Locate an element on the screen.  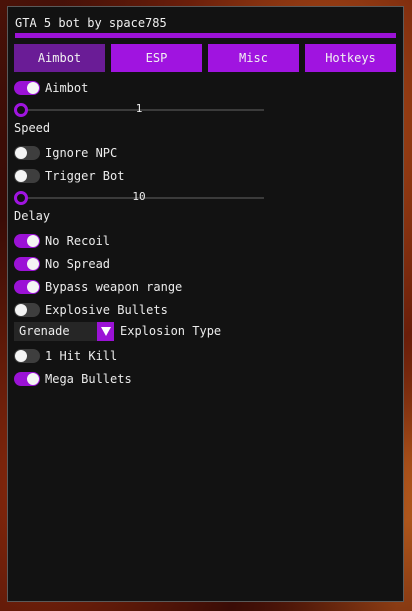
trigger-bot-toggle is located at coordinates (27, 176).